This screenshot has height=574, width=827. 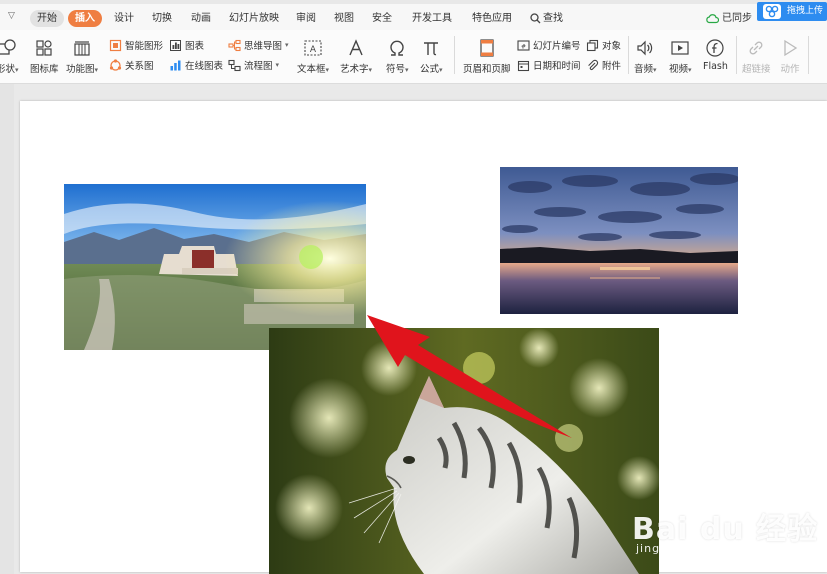 What do you see at coordinates (557, 66) in the screenshot?
I see `datetime-label: 日期和时间` at bounding box center [557, 66].